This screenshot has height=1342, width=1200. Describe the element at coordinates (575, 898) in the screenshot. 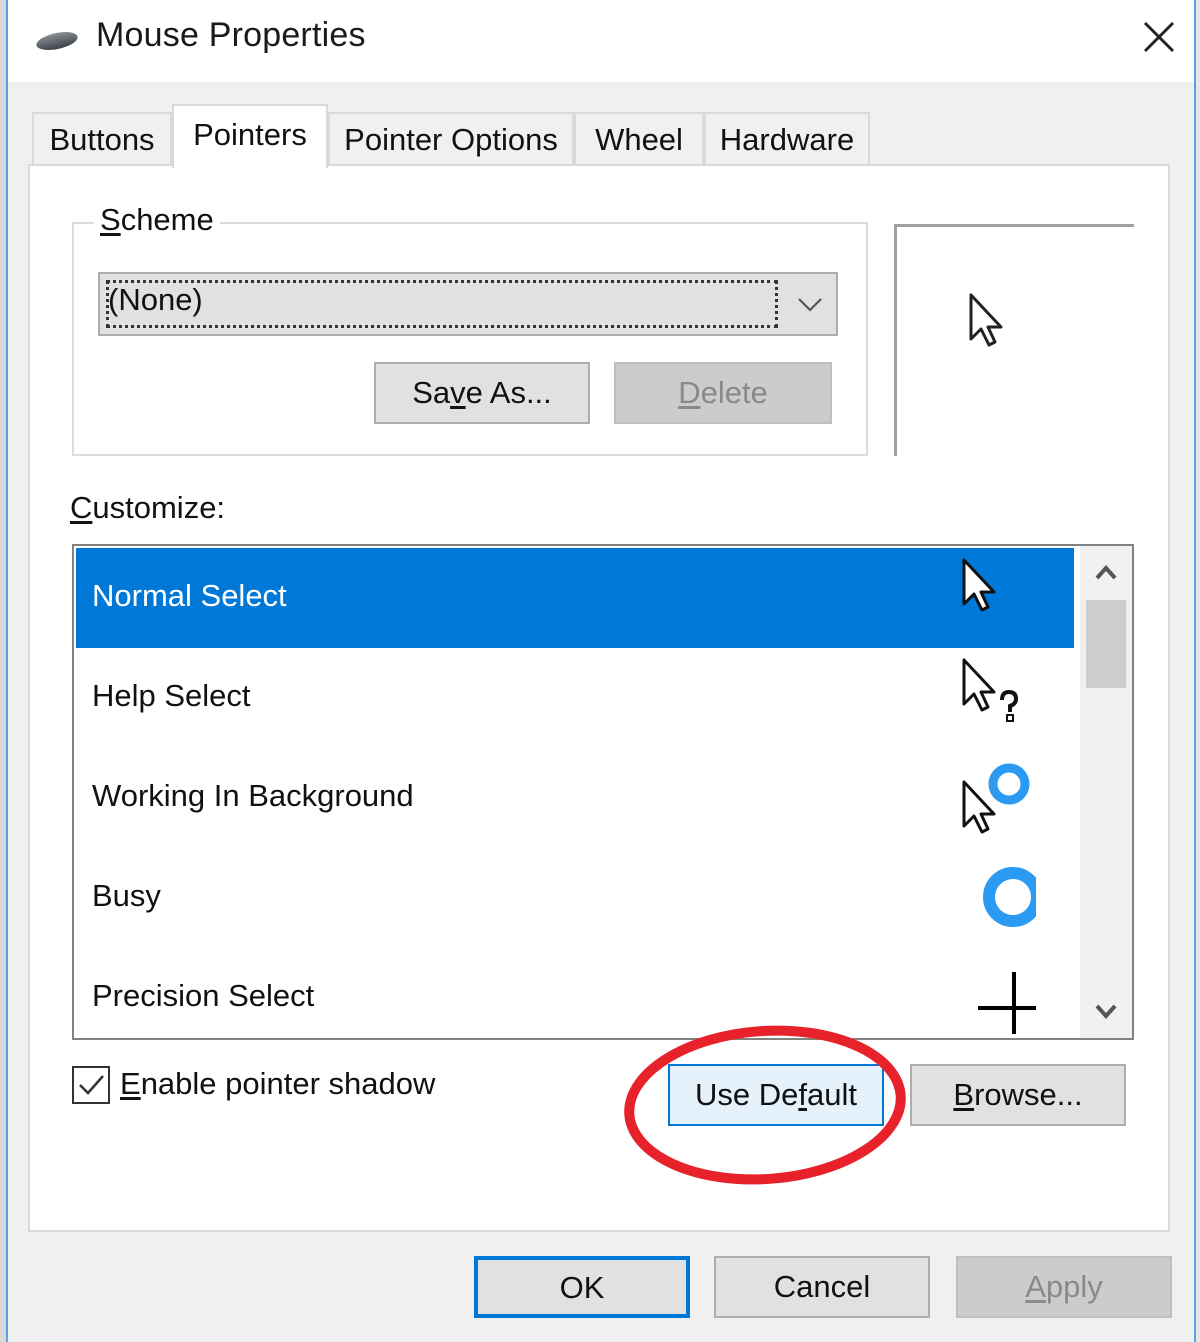

I see `list-item-busy: Busy` at that location.